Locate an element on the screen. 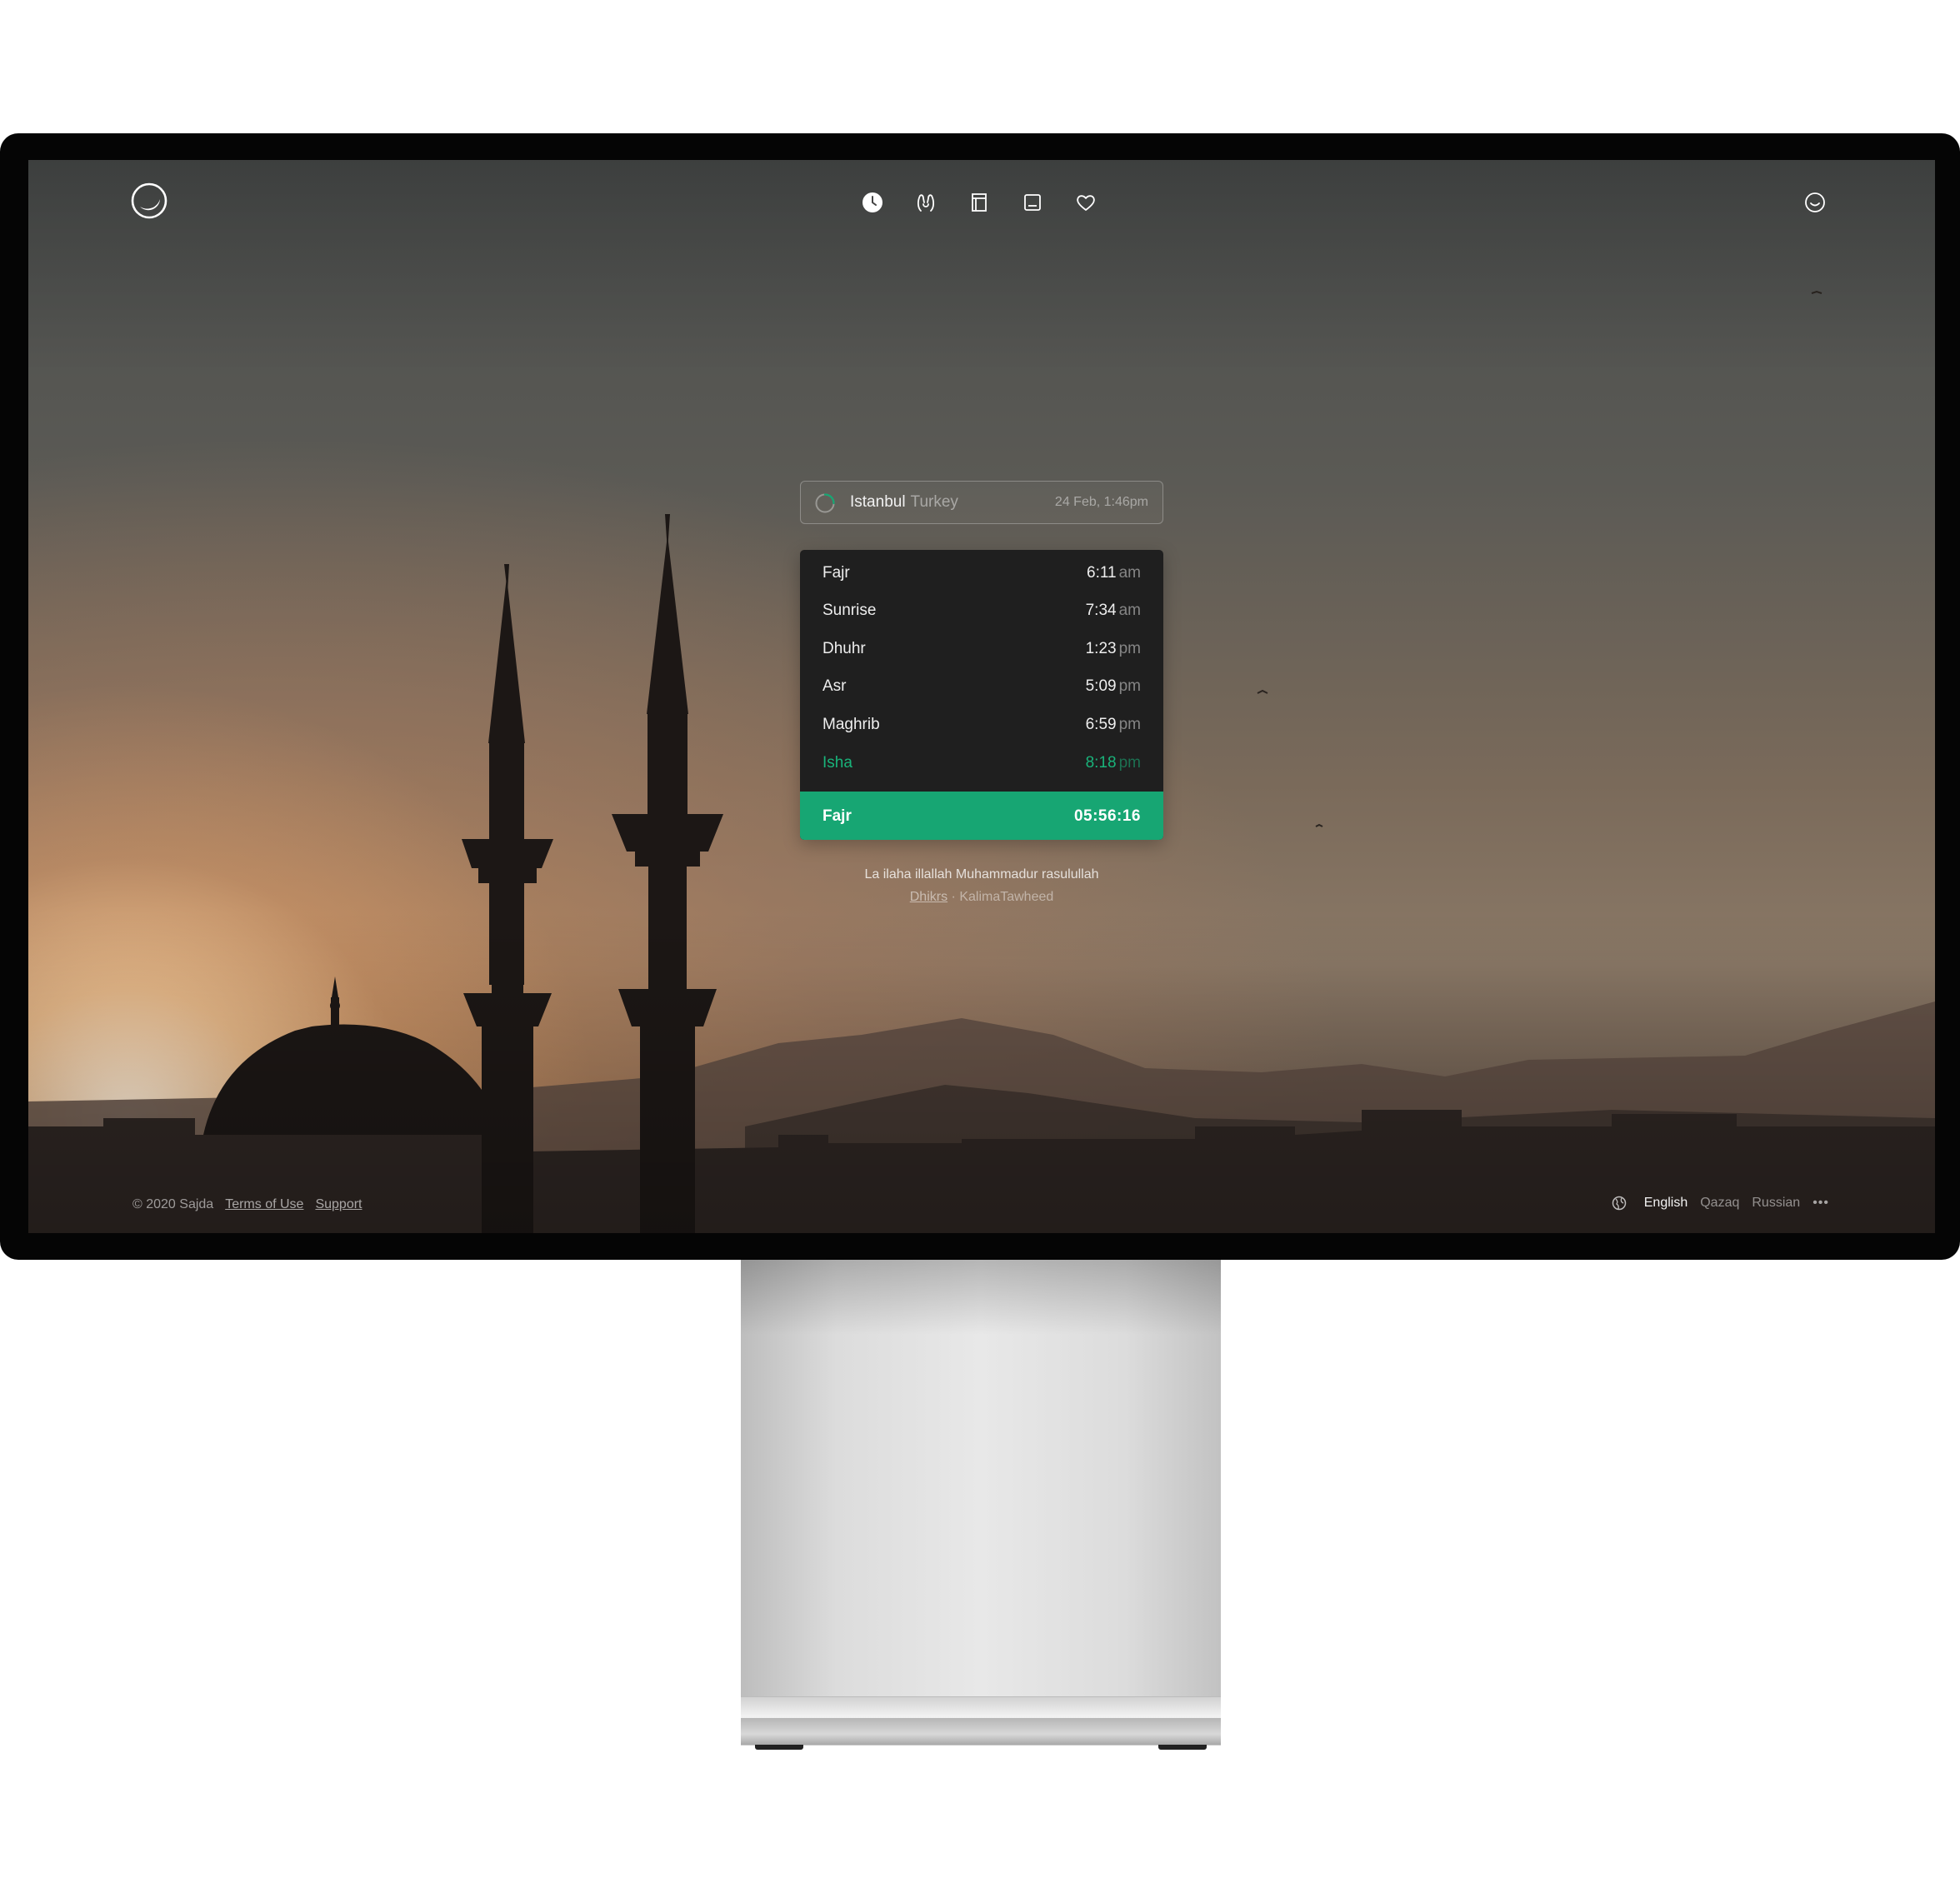 This screenshot has width=1960, height=1883. prayer-time: 6:59 is located at coordinates (1101, 724).